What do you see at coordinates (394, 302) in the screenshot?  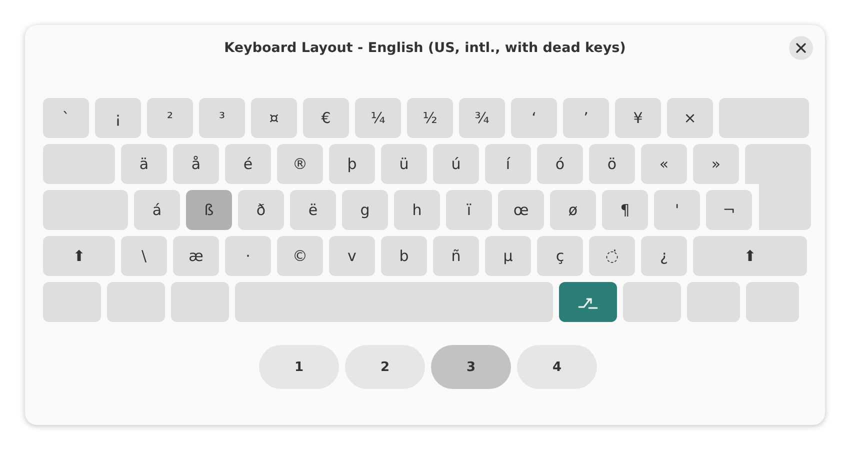 I see `space-key` at bounding box center [394, 302].